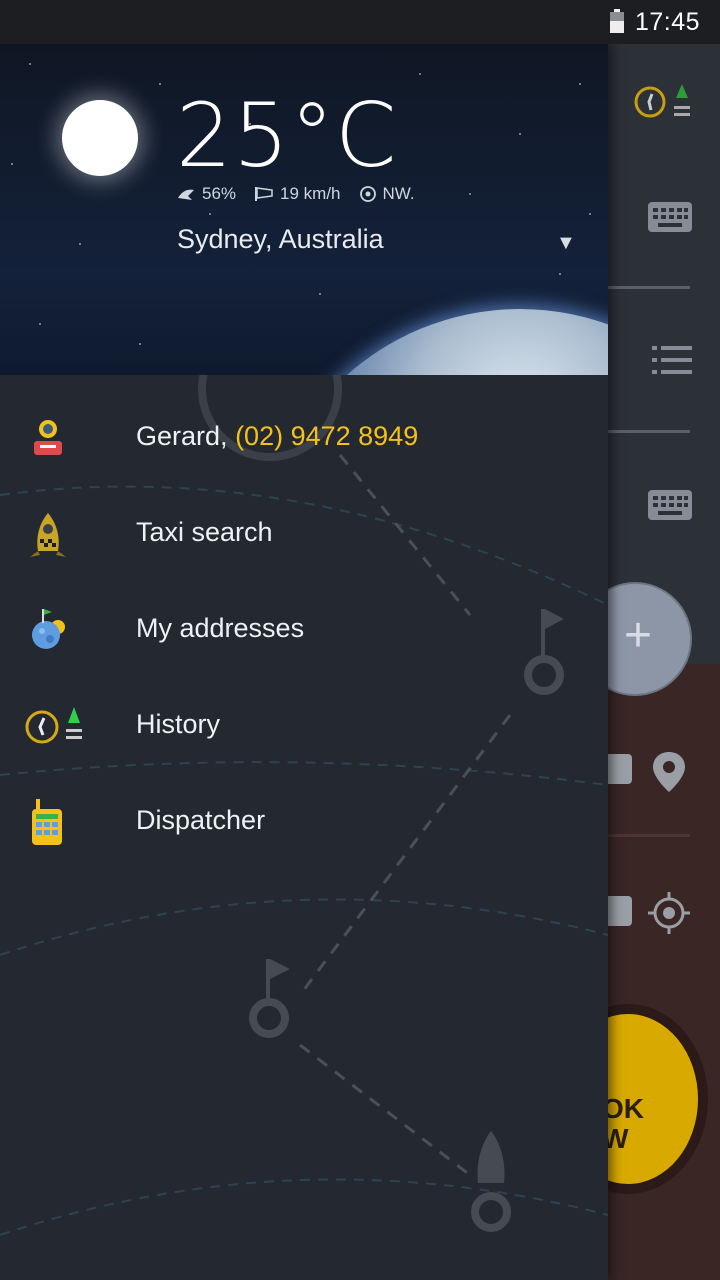  What do you see at coordinates (304, 823) in the screenshot?
I see `menu-item-dispatcher: Dispatcher` at bounding box center [304, 823].